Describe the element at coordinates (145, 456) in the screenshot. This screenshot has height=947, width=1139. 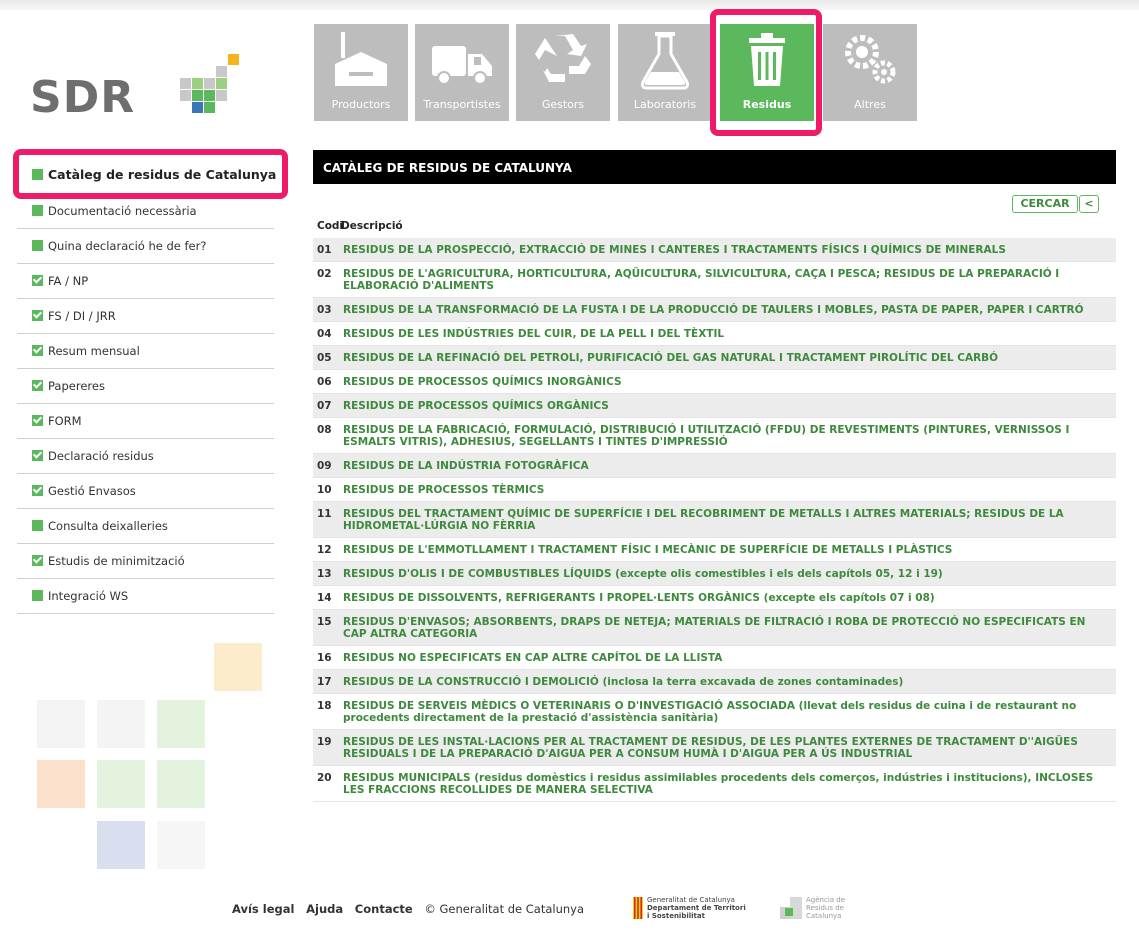
I see `sidebar-item-declaracio-residus: Declaració residus` at that location.